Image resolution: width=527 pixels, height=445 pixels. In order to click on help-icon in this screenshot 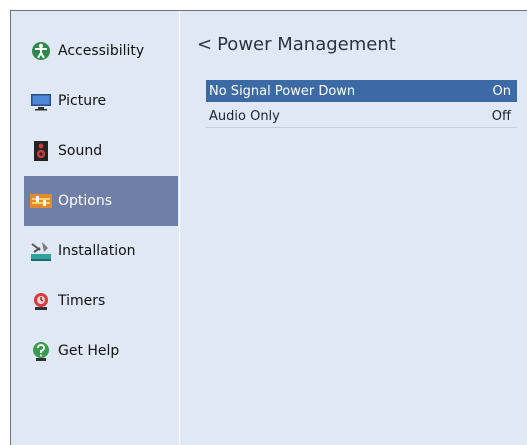, I will do `click(41, 351)`.